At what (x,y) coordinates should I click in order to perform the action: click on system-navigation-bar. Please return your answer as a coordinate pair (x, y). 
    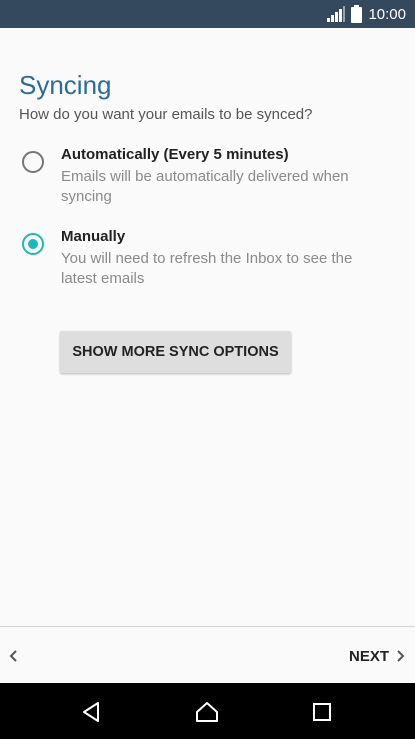
    Looking at the image, I should click on (207, 711).